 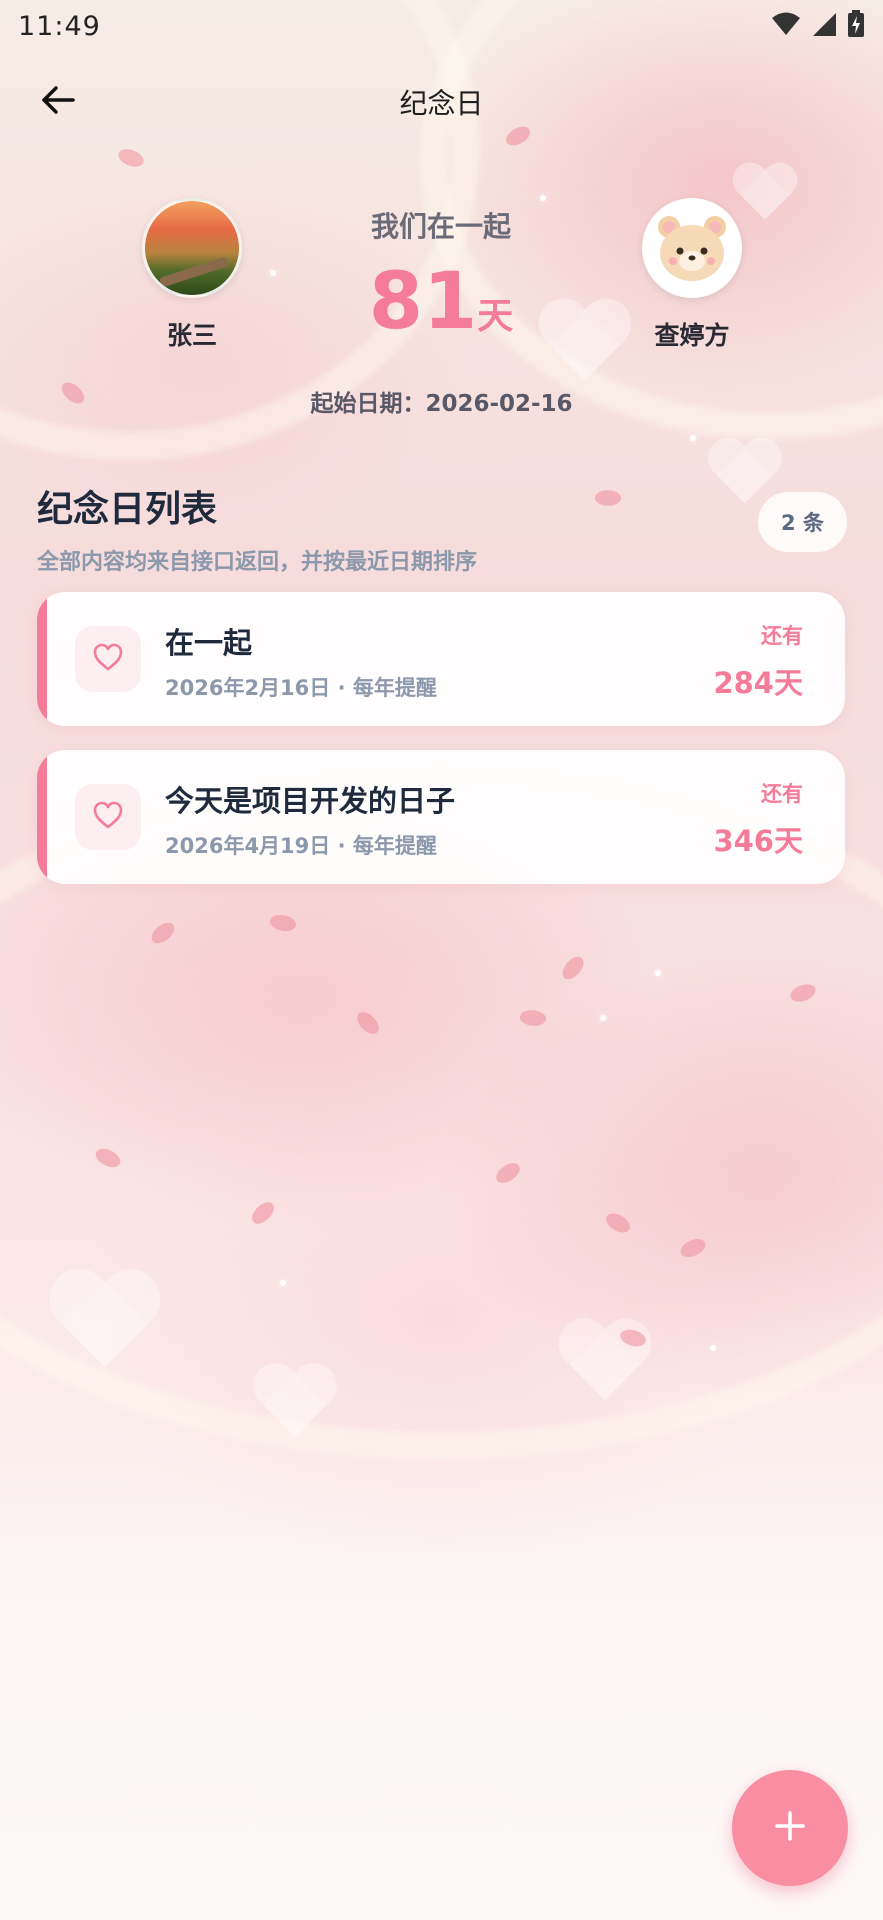 I want to click on bear-avatar-icon, so click(x=692, y=248).